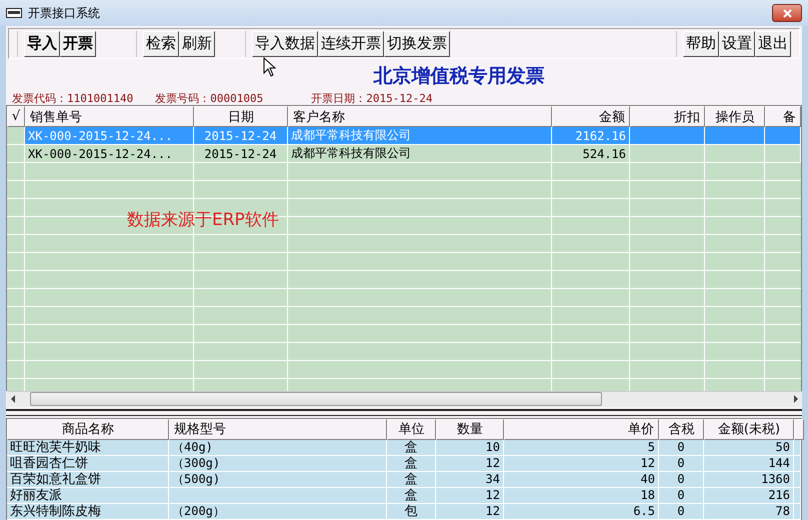  I want to click on scroll-right-icon, so click(796, 399).